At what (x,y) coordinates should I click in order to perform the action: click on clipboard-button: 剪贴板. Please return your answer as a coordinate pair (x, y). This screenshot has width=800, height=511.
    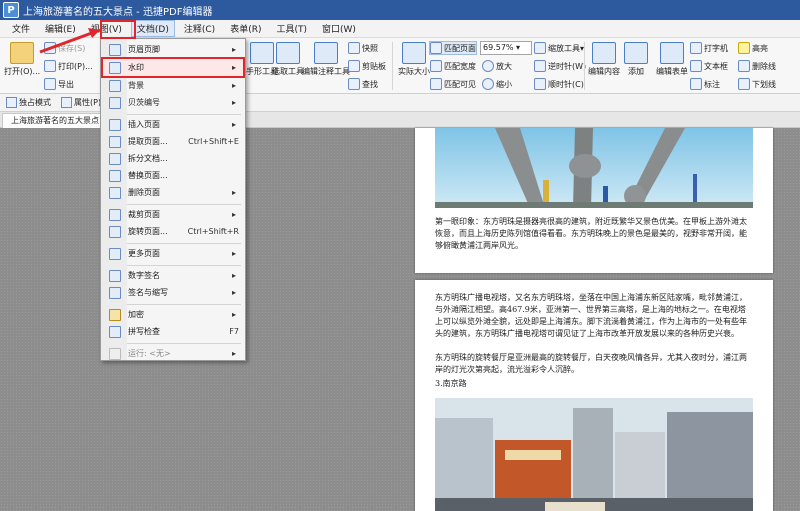
    Looking at the image, I should click on (367, 66).